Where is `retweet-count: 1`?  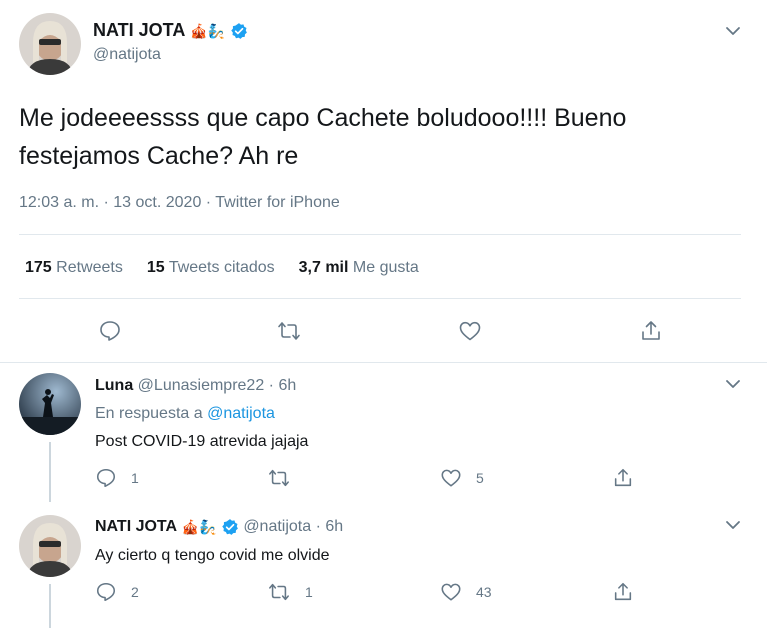
retweet-count: 1 is located at coordinates (309, 592).